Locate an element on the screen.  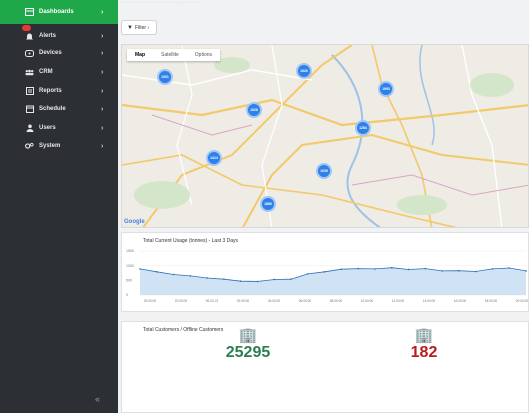
total-customers-stat: 🏢 25295 is located at coordinates (248, 344).